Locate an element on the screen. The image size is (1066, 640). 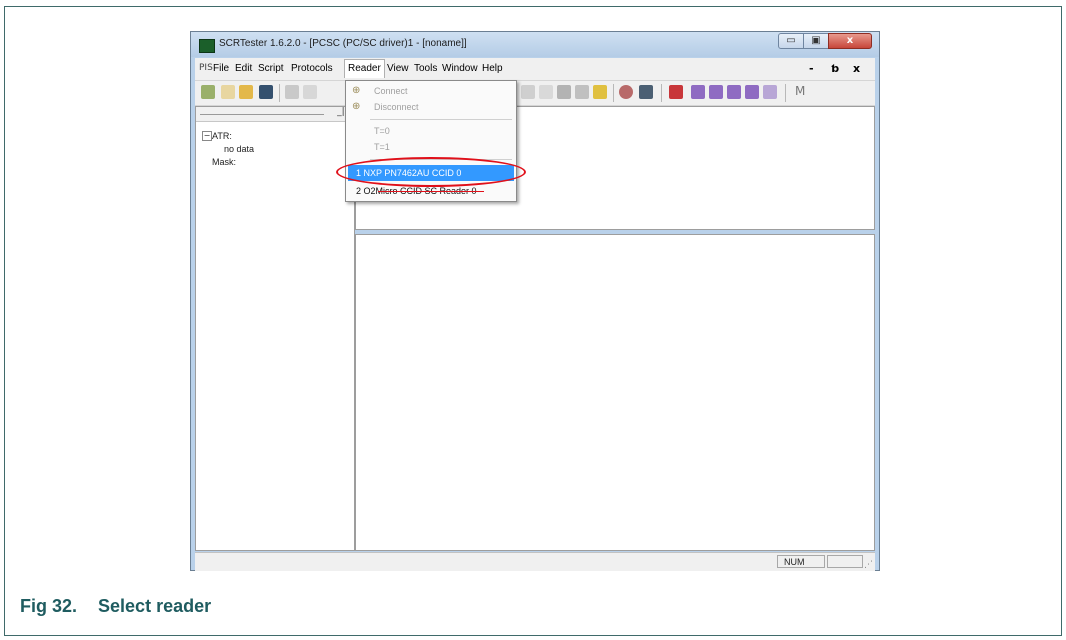
figure-title: Select reader is located at coordinates (155, 606).